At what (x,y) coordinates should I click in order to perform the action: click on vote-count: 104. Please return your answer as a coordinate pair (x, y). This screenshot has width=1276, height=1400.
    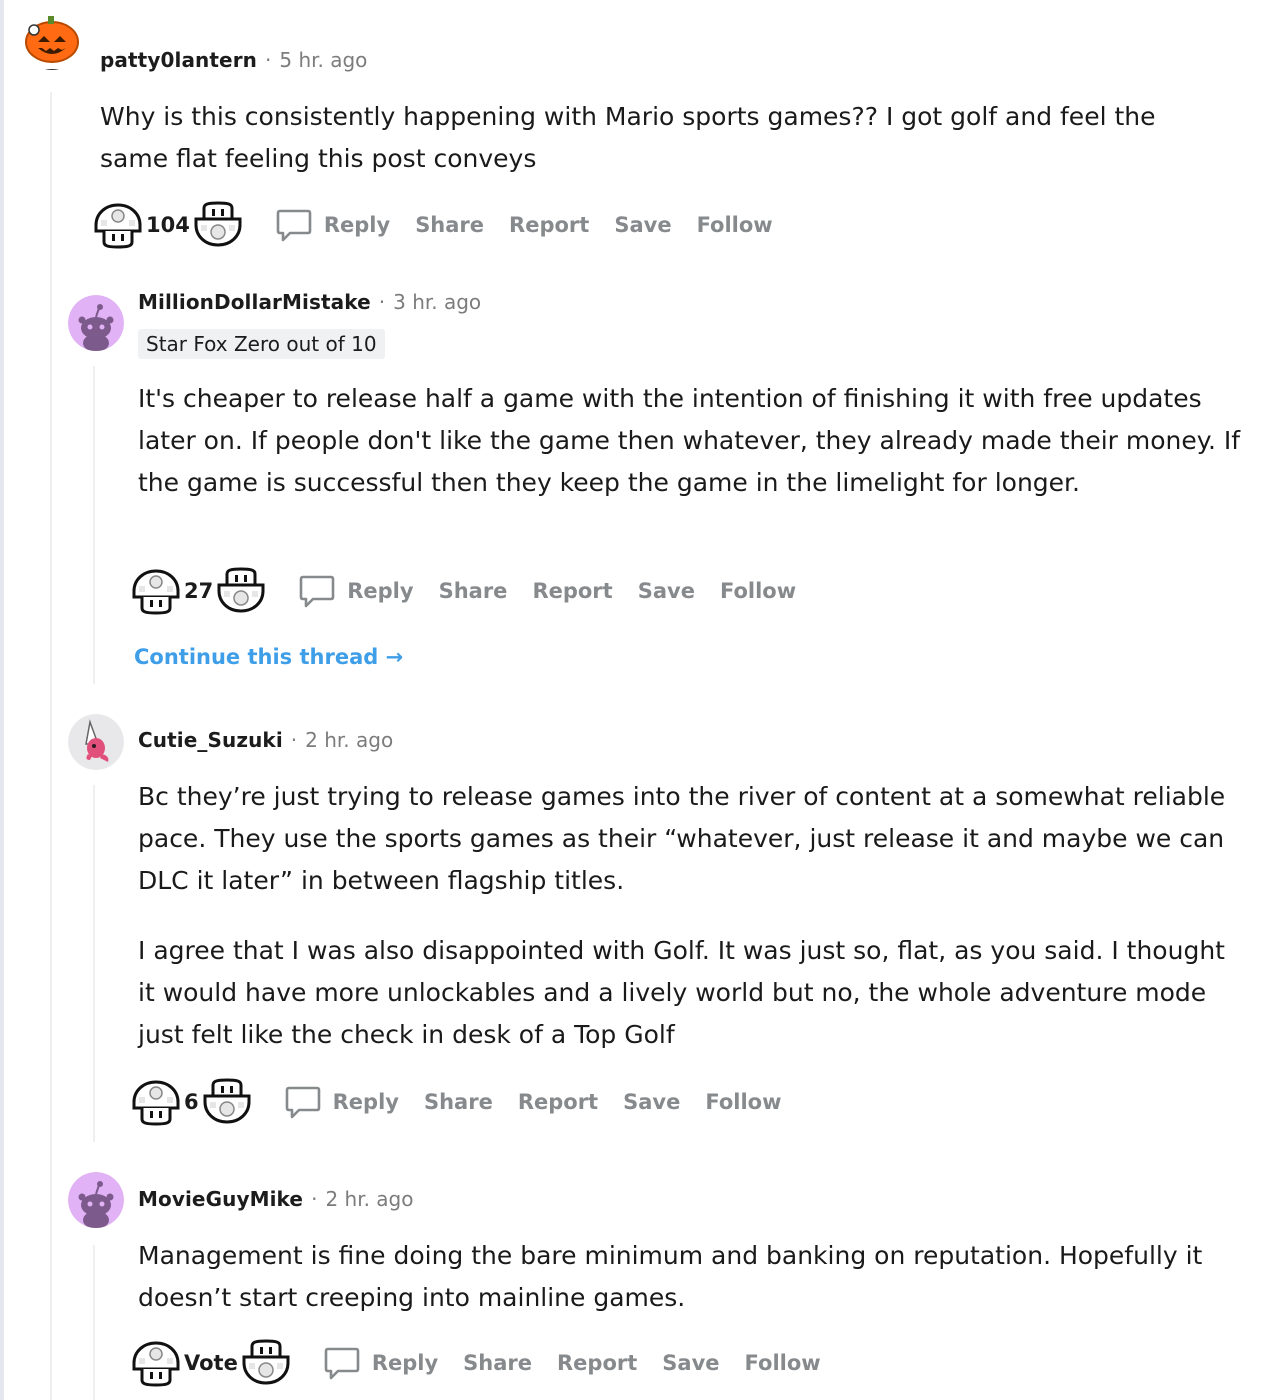
    Looking at the image, I should click on (168, 225).